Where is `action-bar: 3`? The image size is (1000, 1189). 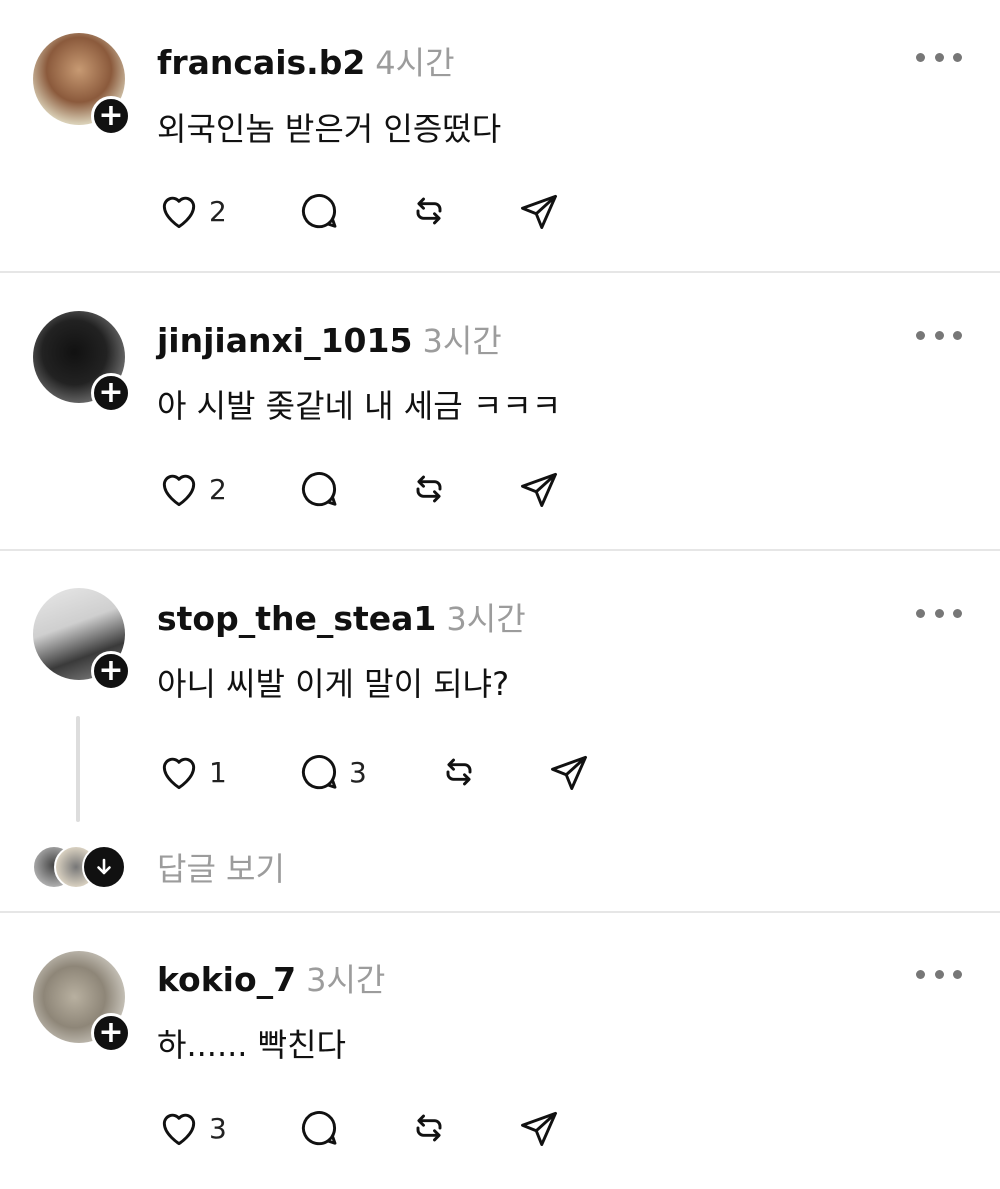
action-bar: 3 is located at coordinates (359, 1128).